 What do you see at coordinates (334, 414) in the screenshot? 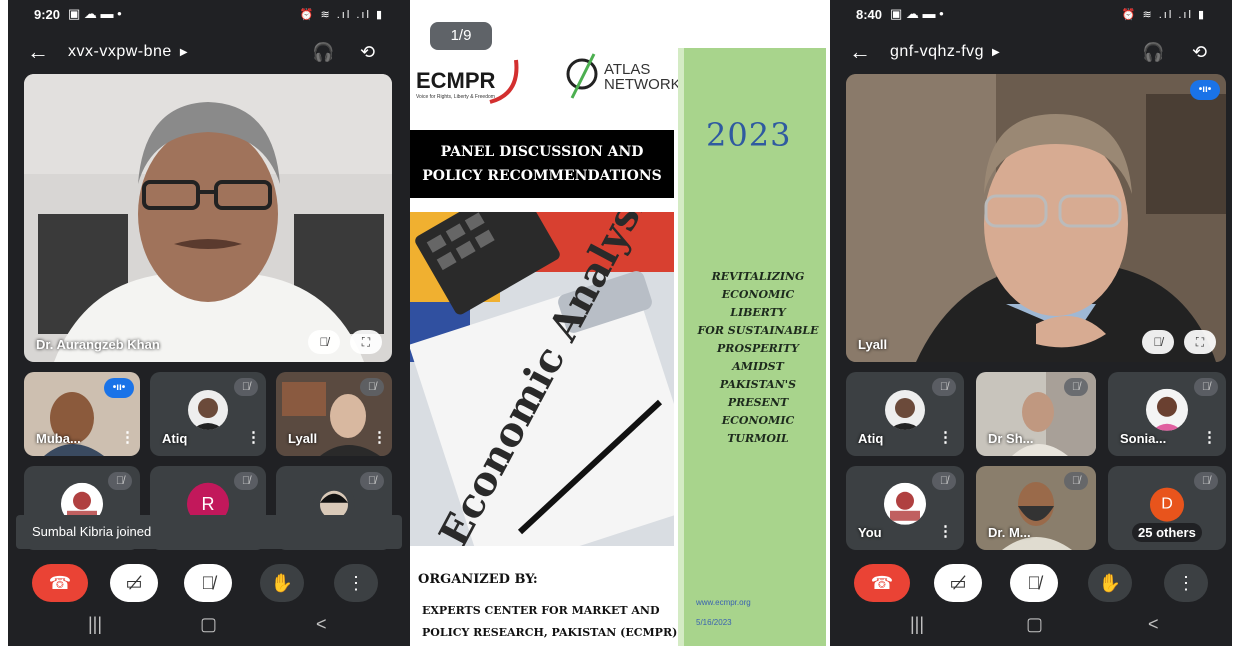
I see `participant-tile: 🎙̸ Lyall ⋮` at bounding box center [334, 414].